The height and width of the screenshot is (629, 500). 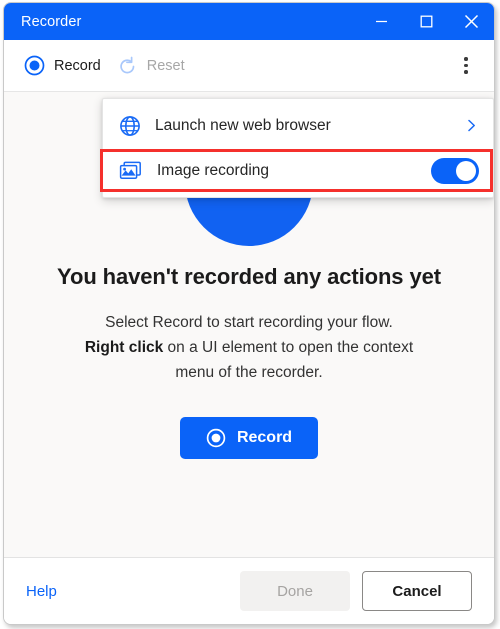 What do you see at coordinates (243, 125) in the screenshot?
I see `menu-item-label: Launch new web browser` at bounding box center [243, 125].